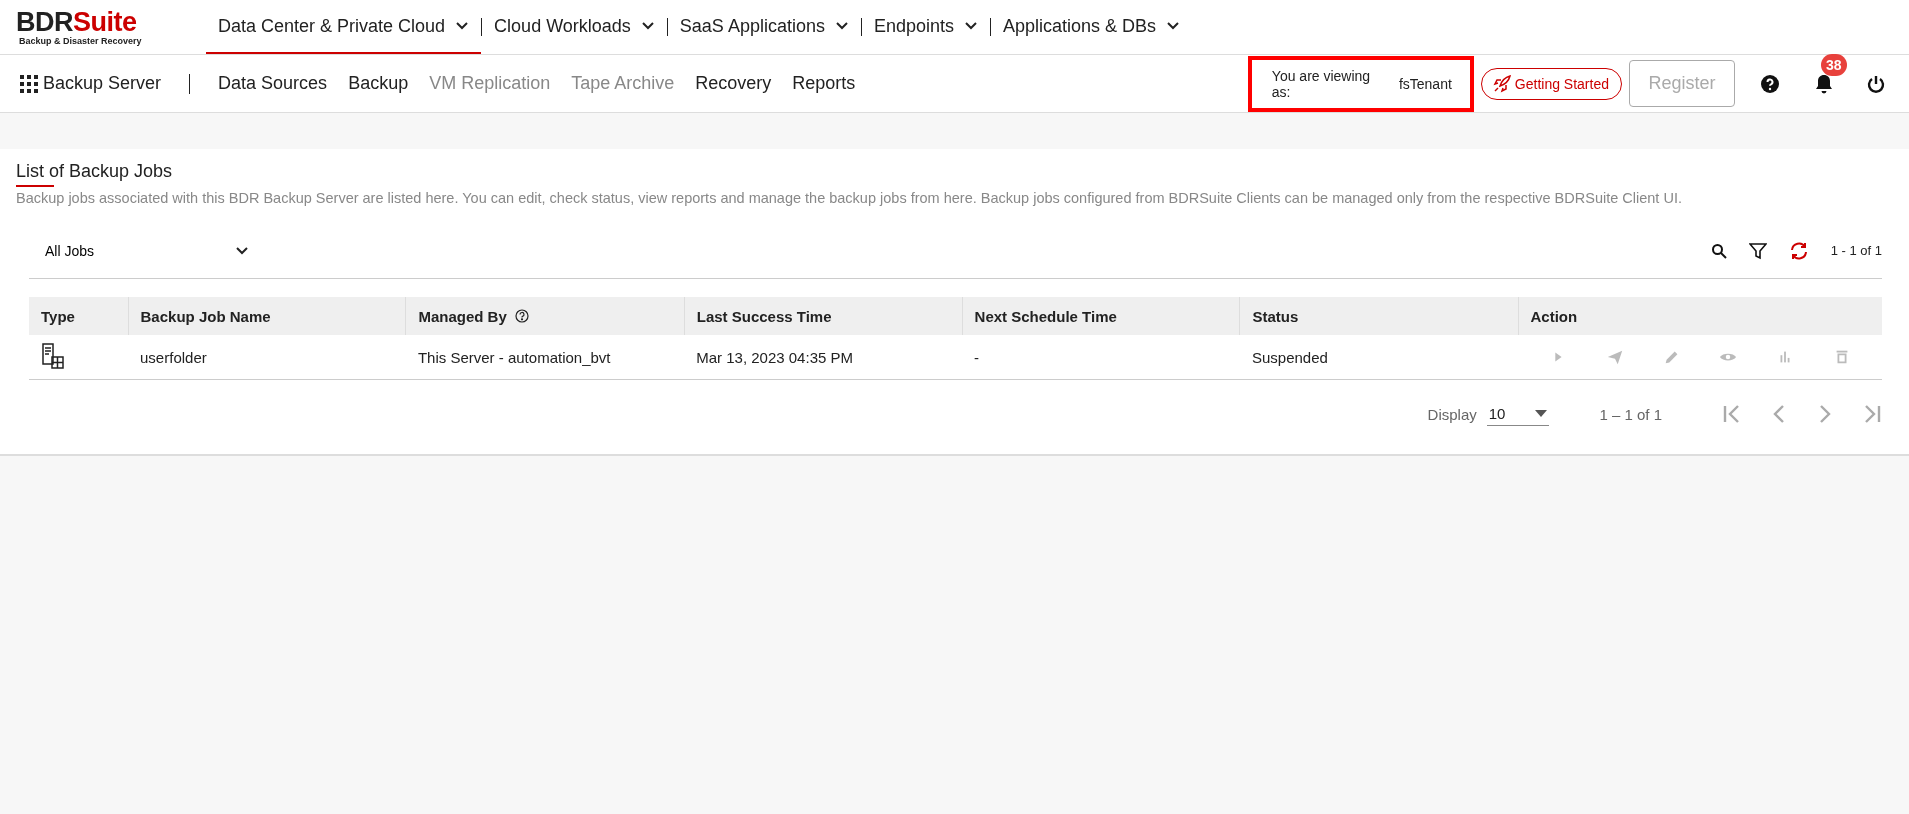  What do you see at coordinates (1518, 414) in the screenshot?
I see `page-size-dropdown: 10` at bounding box center [1518, 414].